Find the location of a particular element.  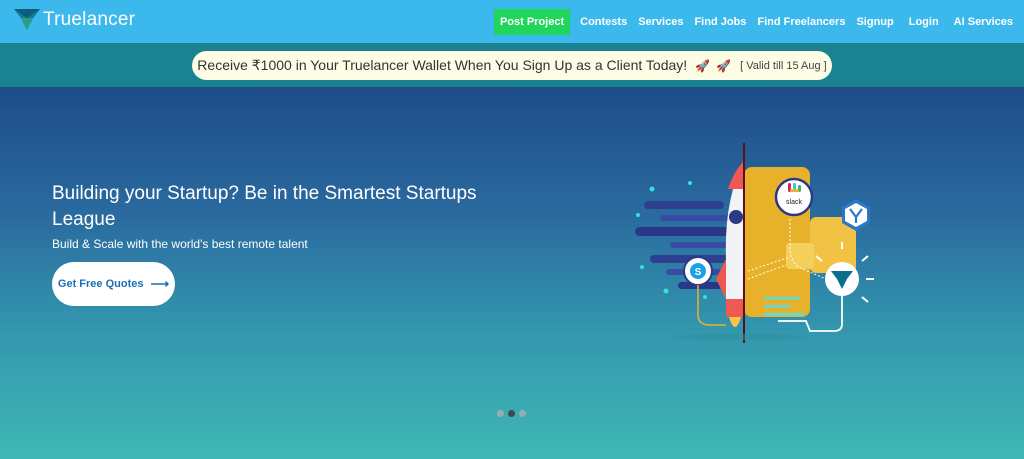

get-free-quotes-button: Get Free Quotes ⟶ is located at coordinates (113, 284).